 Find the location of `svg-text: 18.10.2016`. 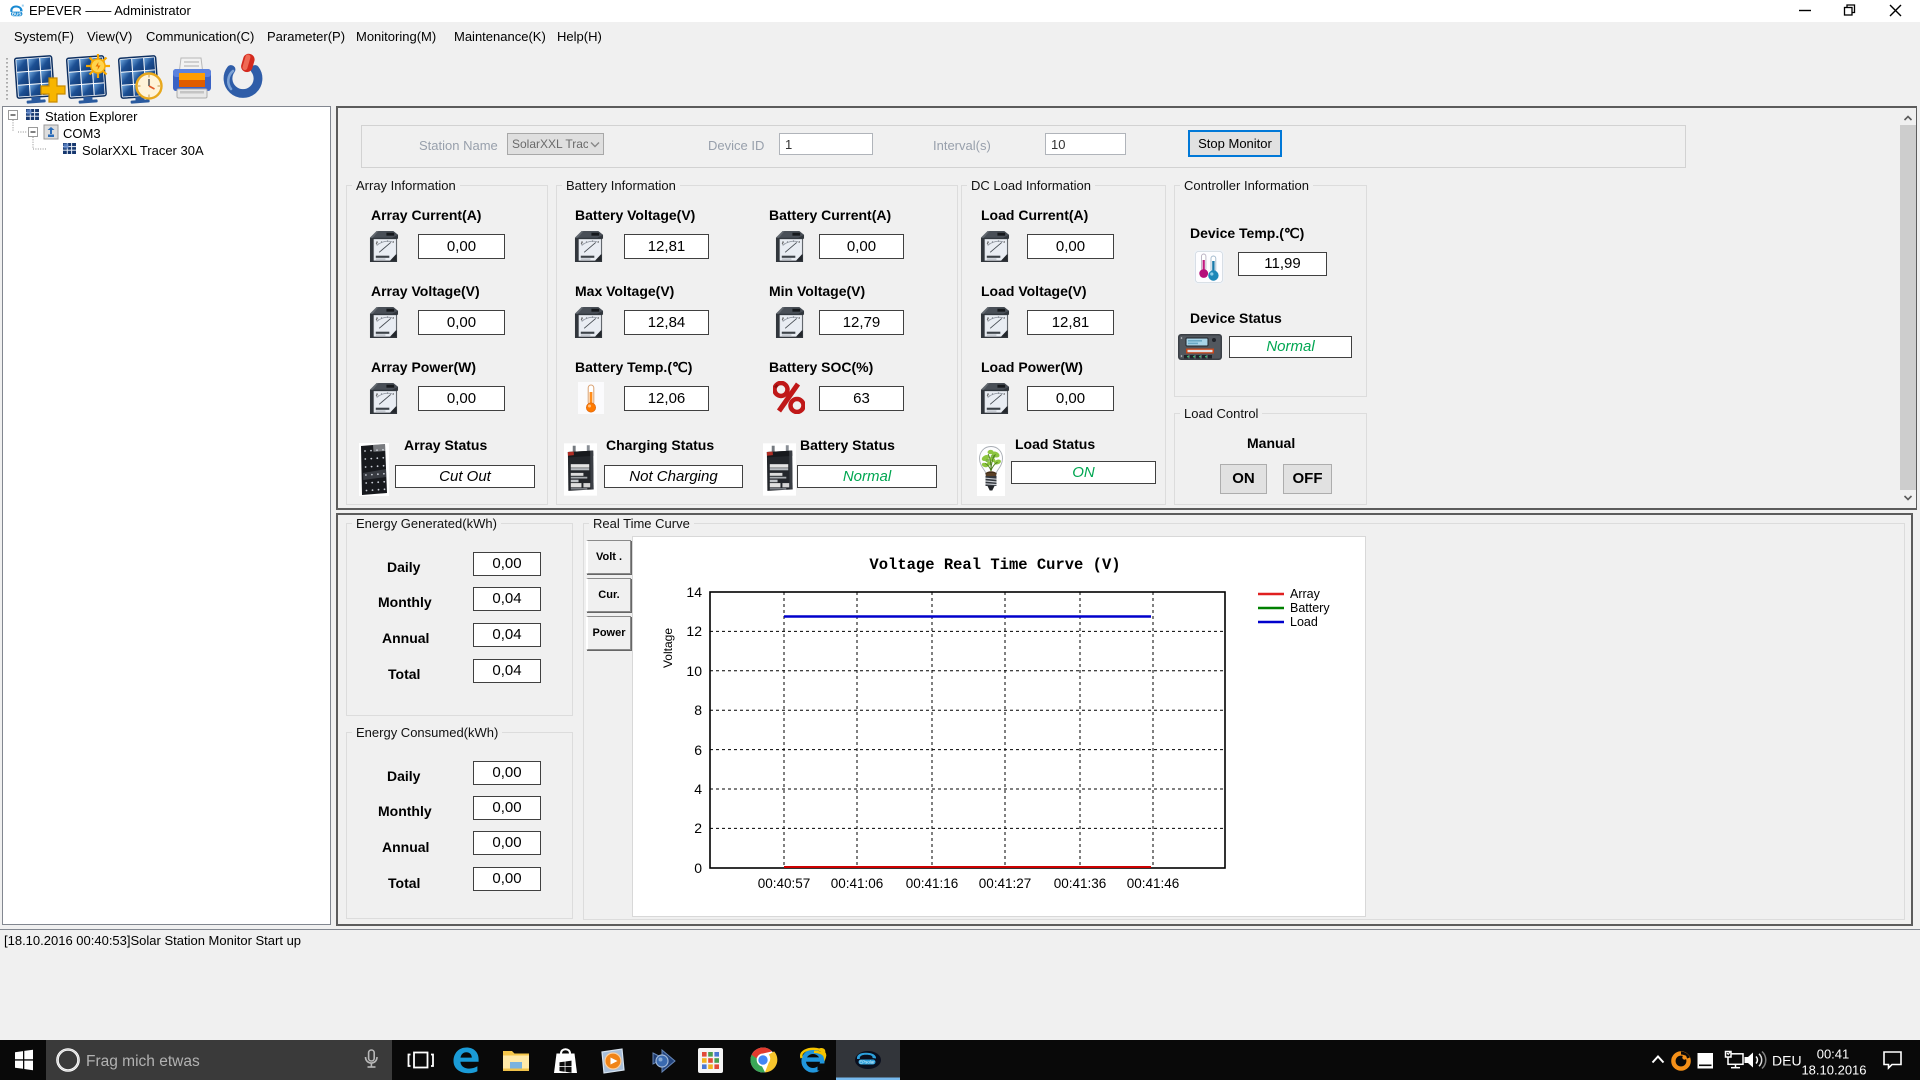

svg-text: 18.10.2016 is located at coordinates (1833, 1070).